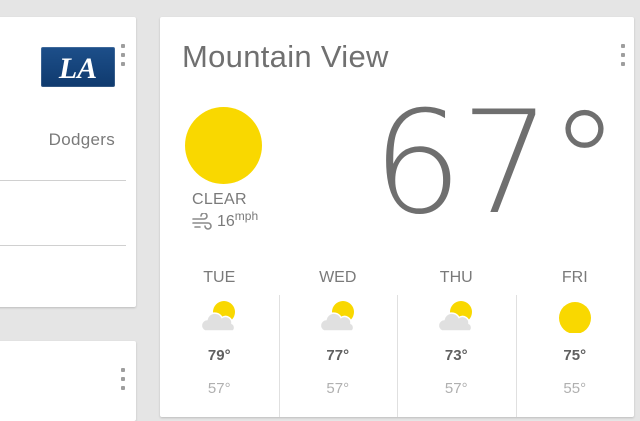  What do you see at coordinates (219, 199) in the screenshot?
I see `weather-condition: CLEAR` at bounding box center [219, 199].